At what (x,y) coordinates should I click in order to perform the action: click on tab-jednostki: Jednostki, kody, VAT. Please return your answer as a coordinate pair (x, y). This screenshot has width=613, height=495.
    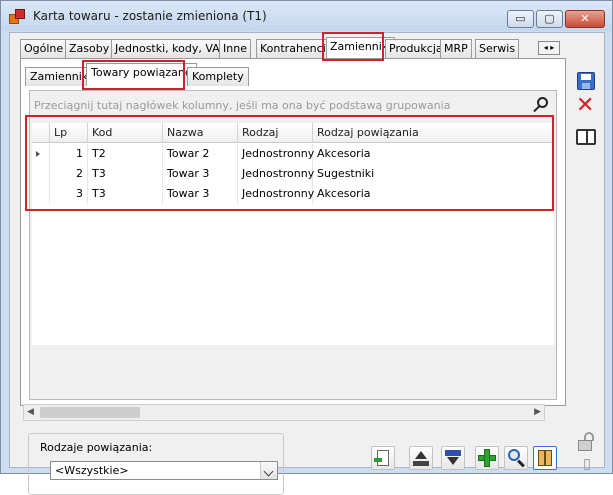
    Looking at the image, I should click on (170, 48).